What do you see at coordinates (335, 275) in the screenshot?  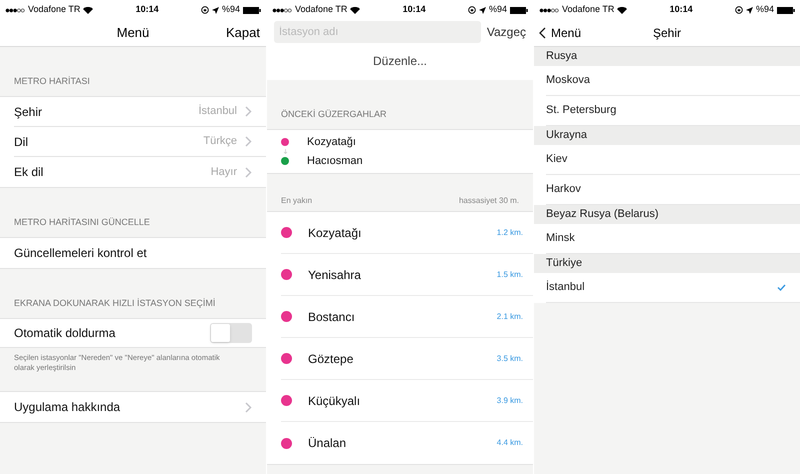 I see `station-name: Yenisahra` at bounding box center [335, 275].